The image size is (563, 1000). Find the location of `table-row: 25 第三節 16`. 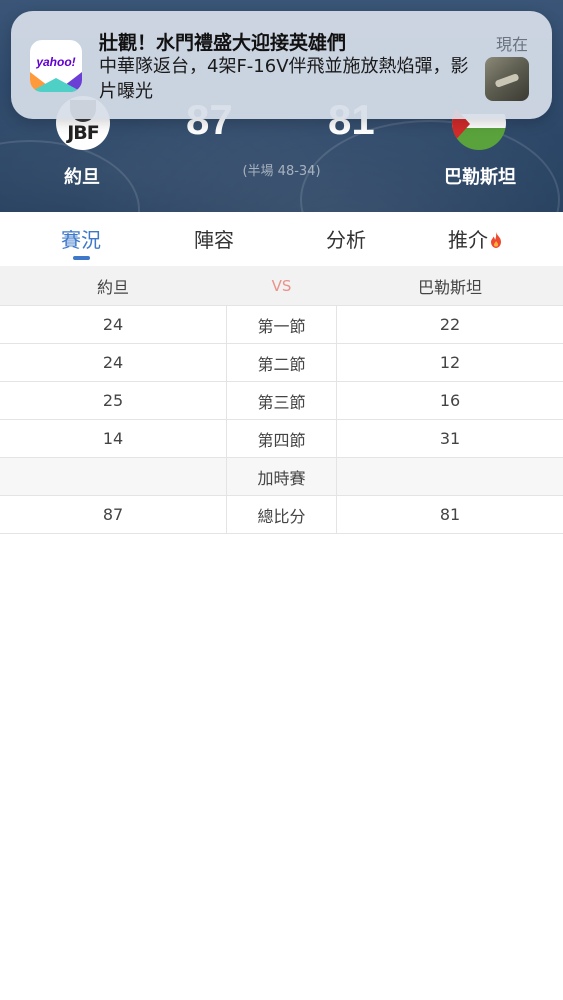

table-row: 25 第三節 16 is located at coordinates (281, 401).